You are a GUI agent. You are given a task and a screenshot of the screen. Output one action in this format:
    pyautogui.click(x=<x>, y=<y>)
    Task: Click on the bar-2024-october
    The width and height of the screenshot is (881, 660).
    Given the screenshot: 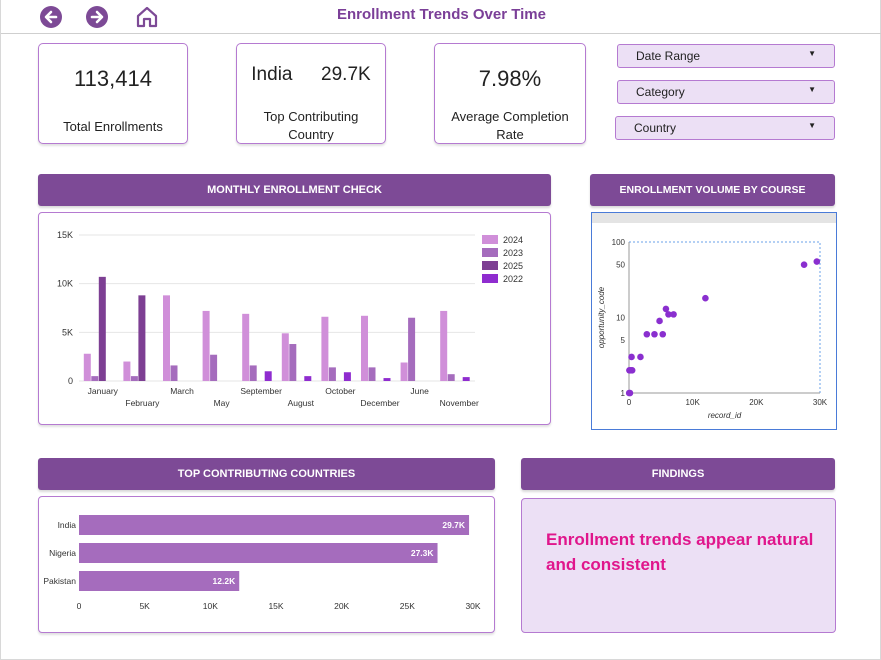 What is the action you would take?
    pyautogui.click(x=325, y=348)
    